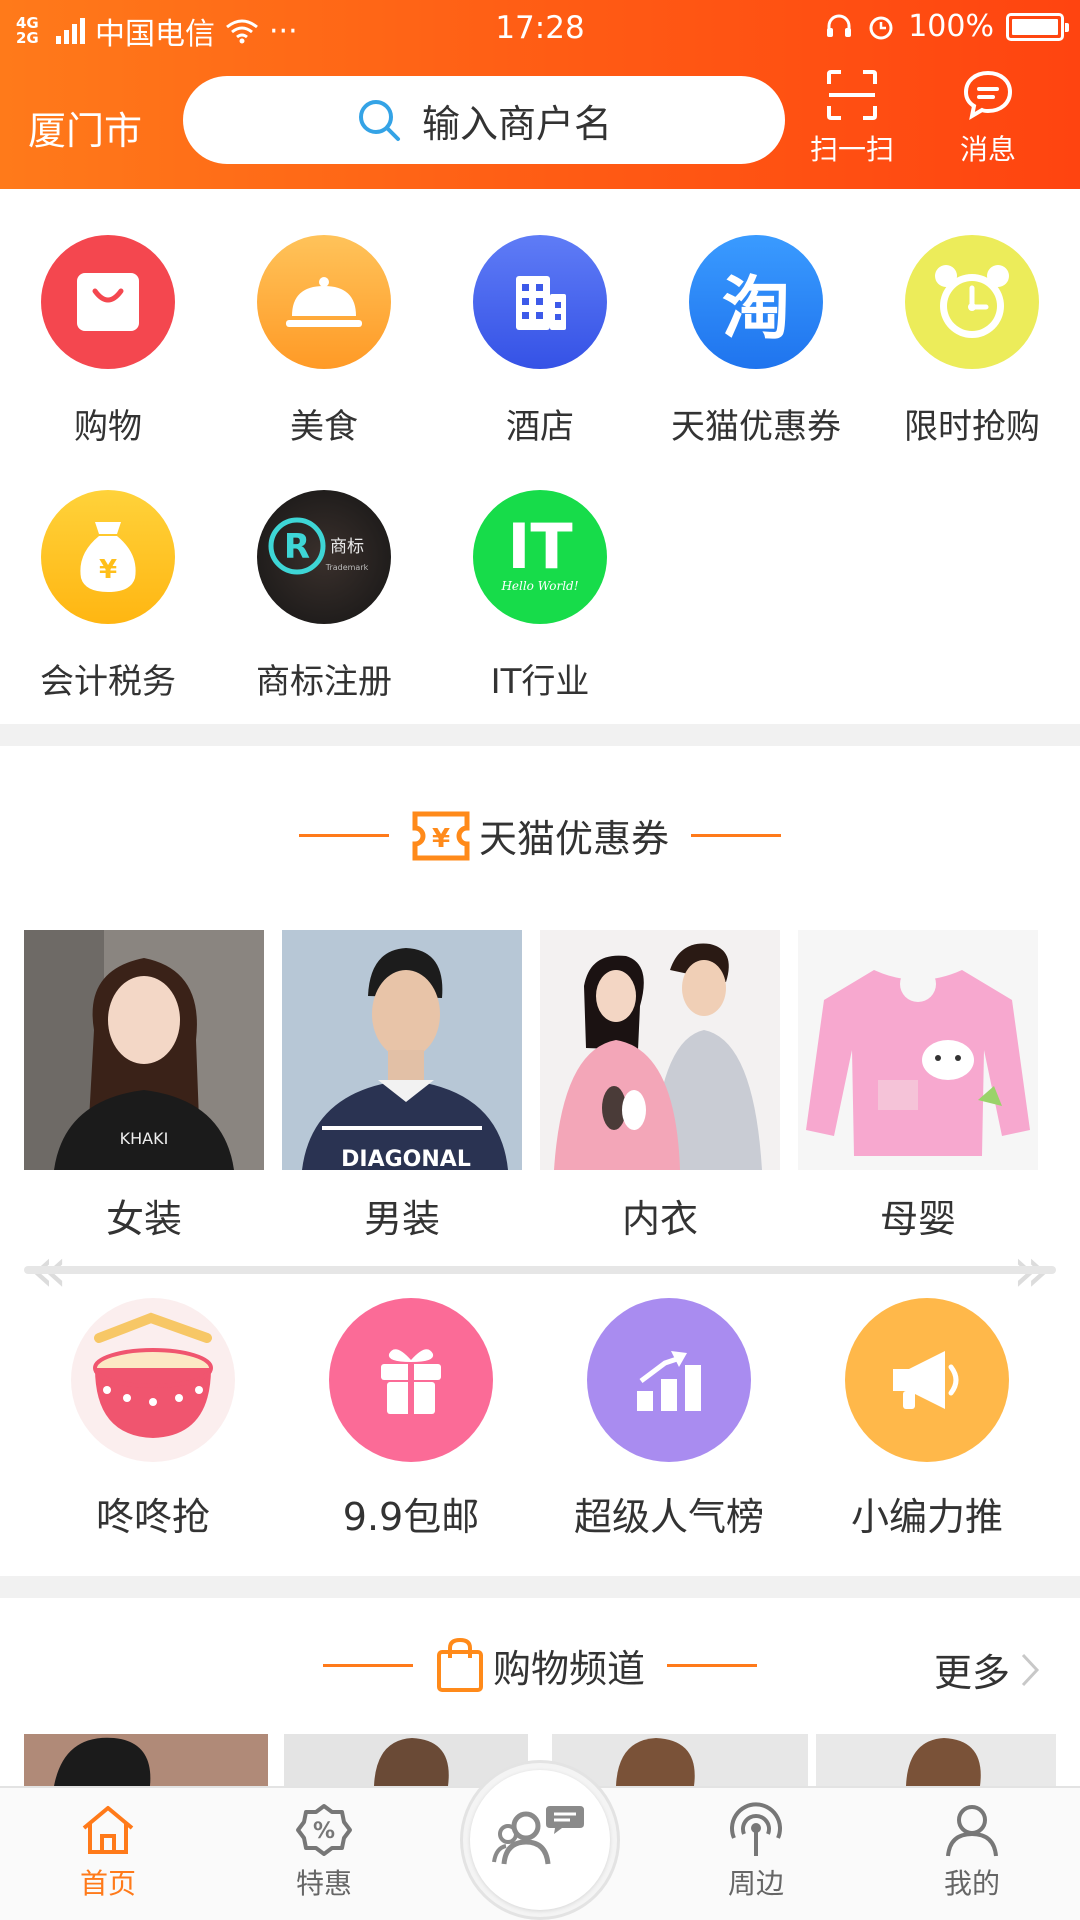  What do you see at coordinates (851, 149) in the screenshot?
I see `scan-label: 扫一扫` at bounding box center [851, 149].